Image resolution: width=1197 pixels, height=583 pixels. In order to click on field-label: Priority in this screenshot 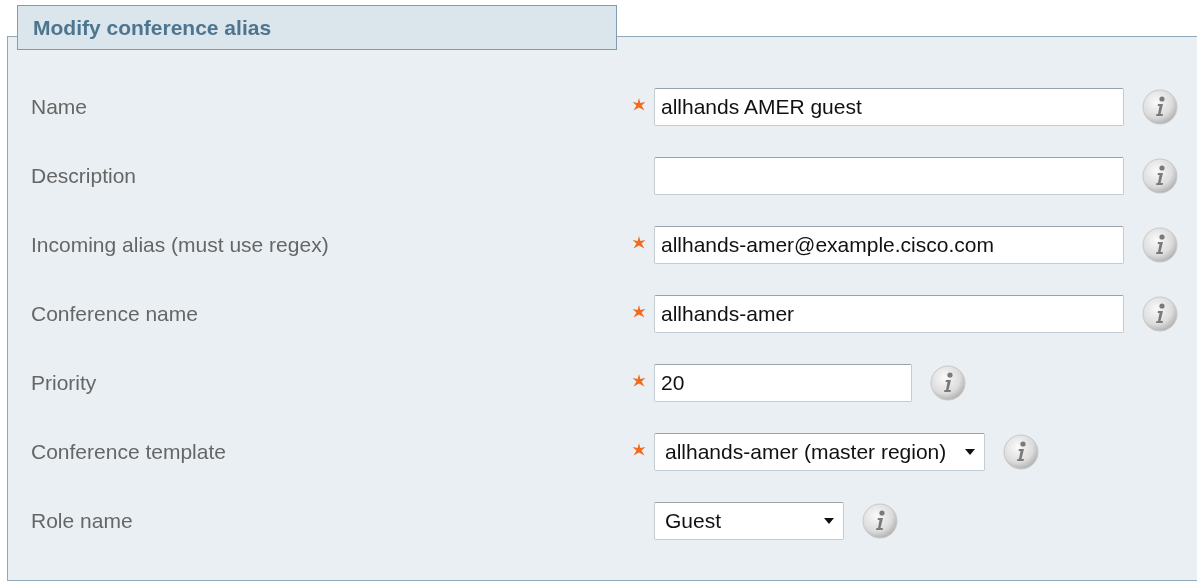, I will do `click(64, 382)`.